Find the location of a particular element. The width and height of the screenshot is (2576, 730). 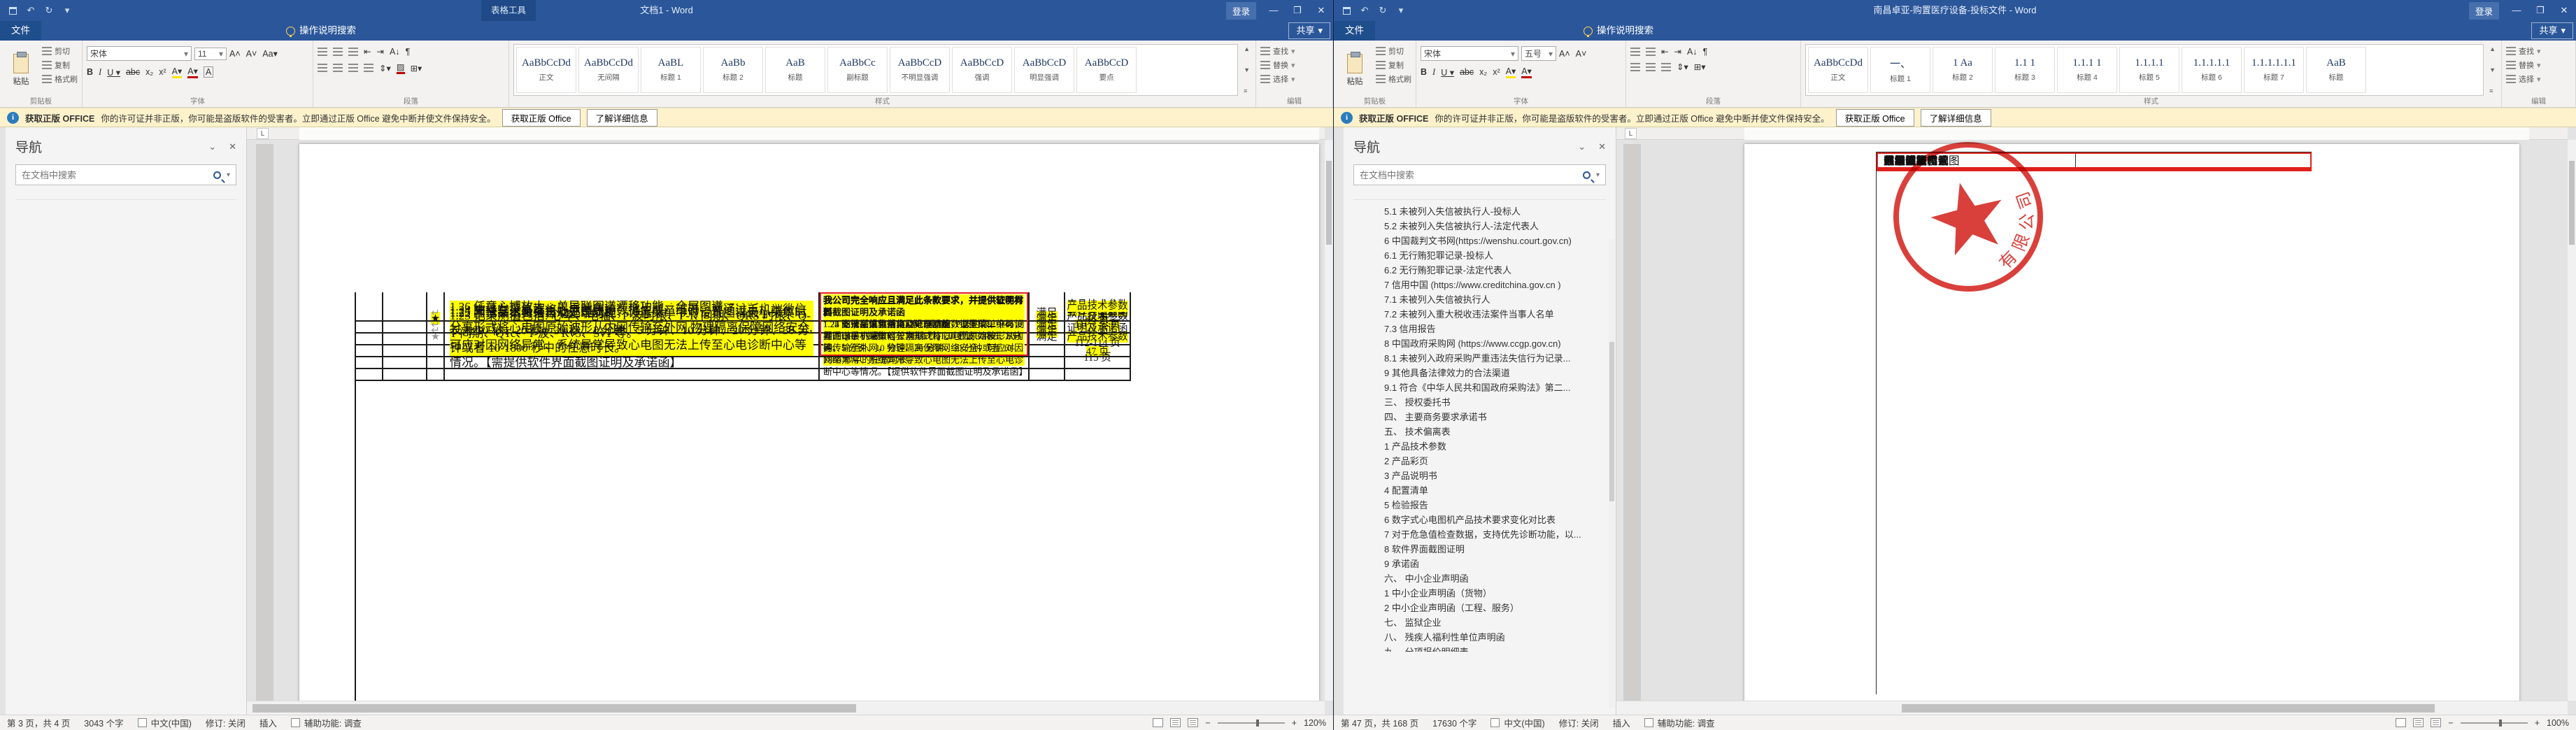

outline-item: 6 中国裁判文书网(https://wenshu.court.gov.cn) is located at coordinates (1477, 241).